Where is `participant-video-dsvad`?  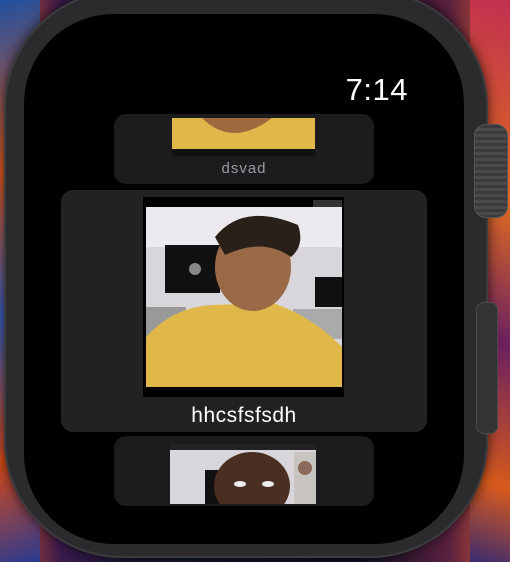
participant-video-dsvad is located at coordinates (243, 137).